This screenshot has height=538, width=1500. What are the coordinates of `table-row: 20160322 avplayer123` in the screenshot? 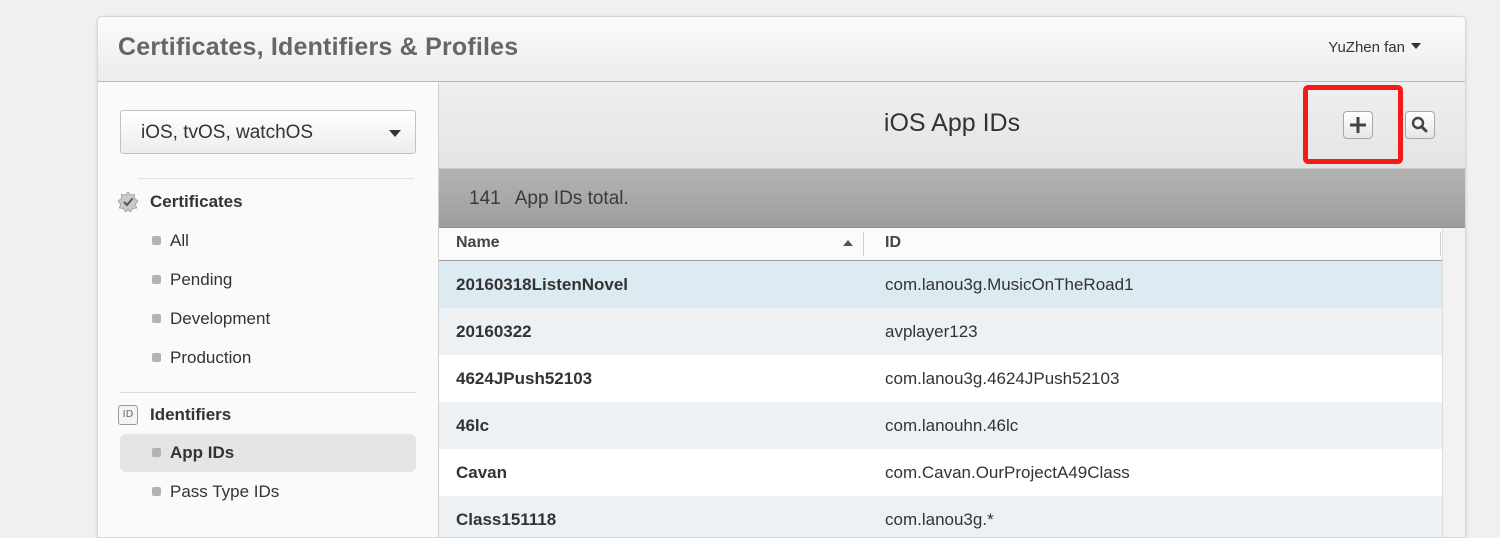 It's located at (940, 331).